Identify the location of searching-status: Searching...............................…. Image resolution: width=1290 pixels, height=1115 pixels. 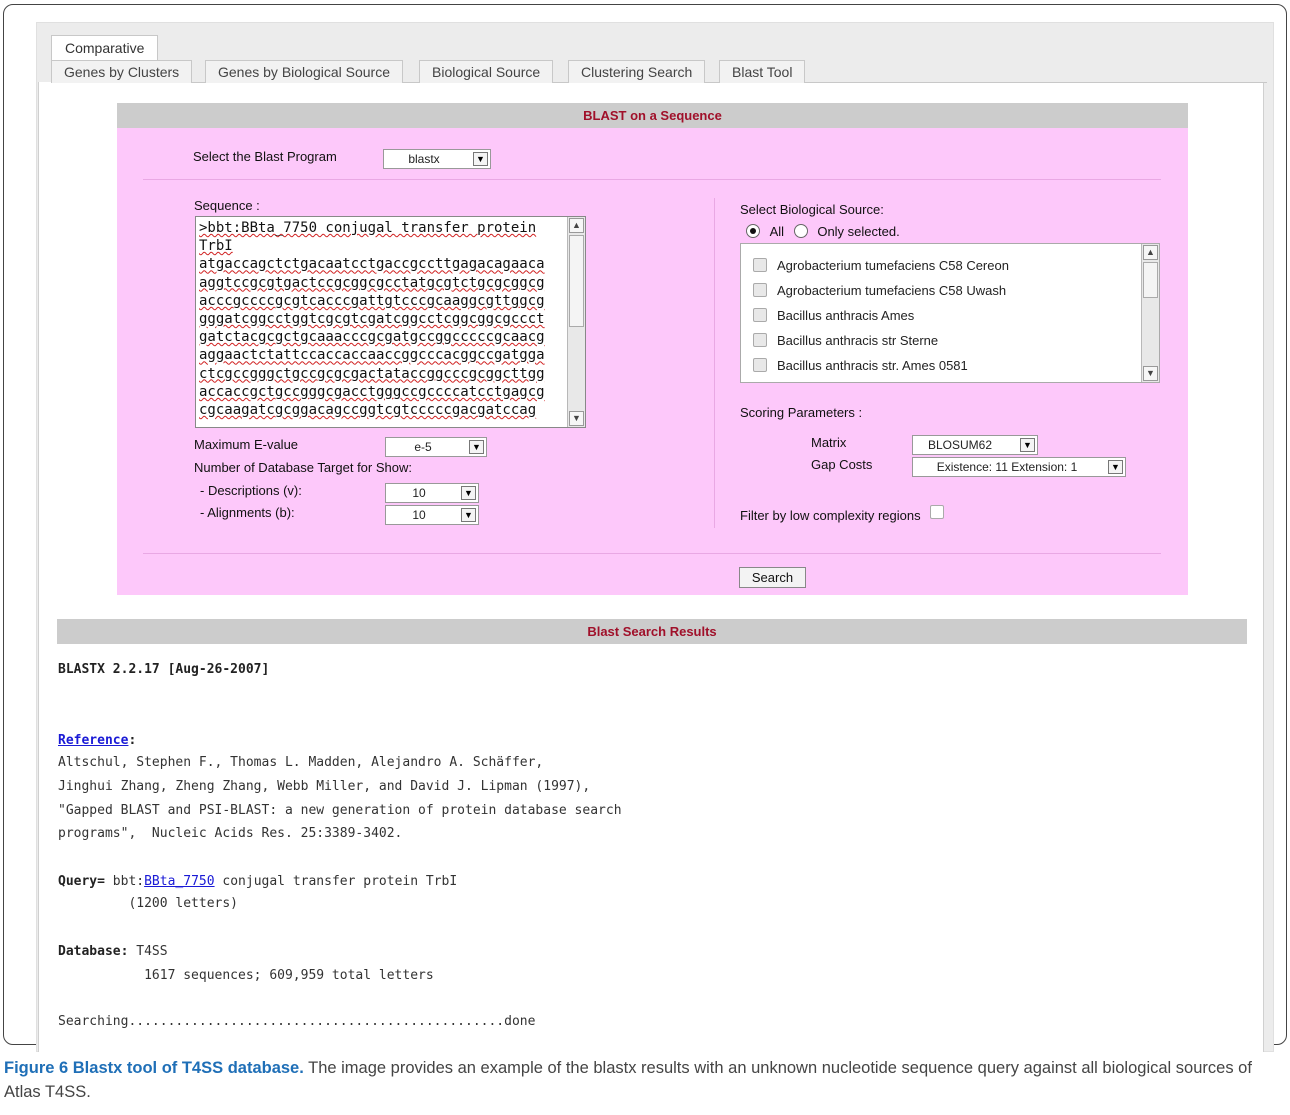
(297, 1021).